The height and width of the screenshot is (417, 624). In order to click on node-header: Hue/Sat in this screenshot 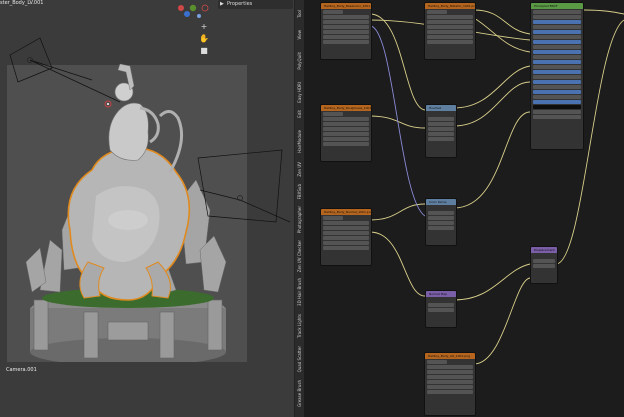, I will do `click(441, 108)`.